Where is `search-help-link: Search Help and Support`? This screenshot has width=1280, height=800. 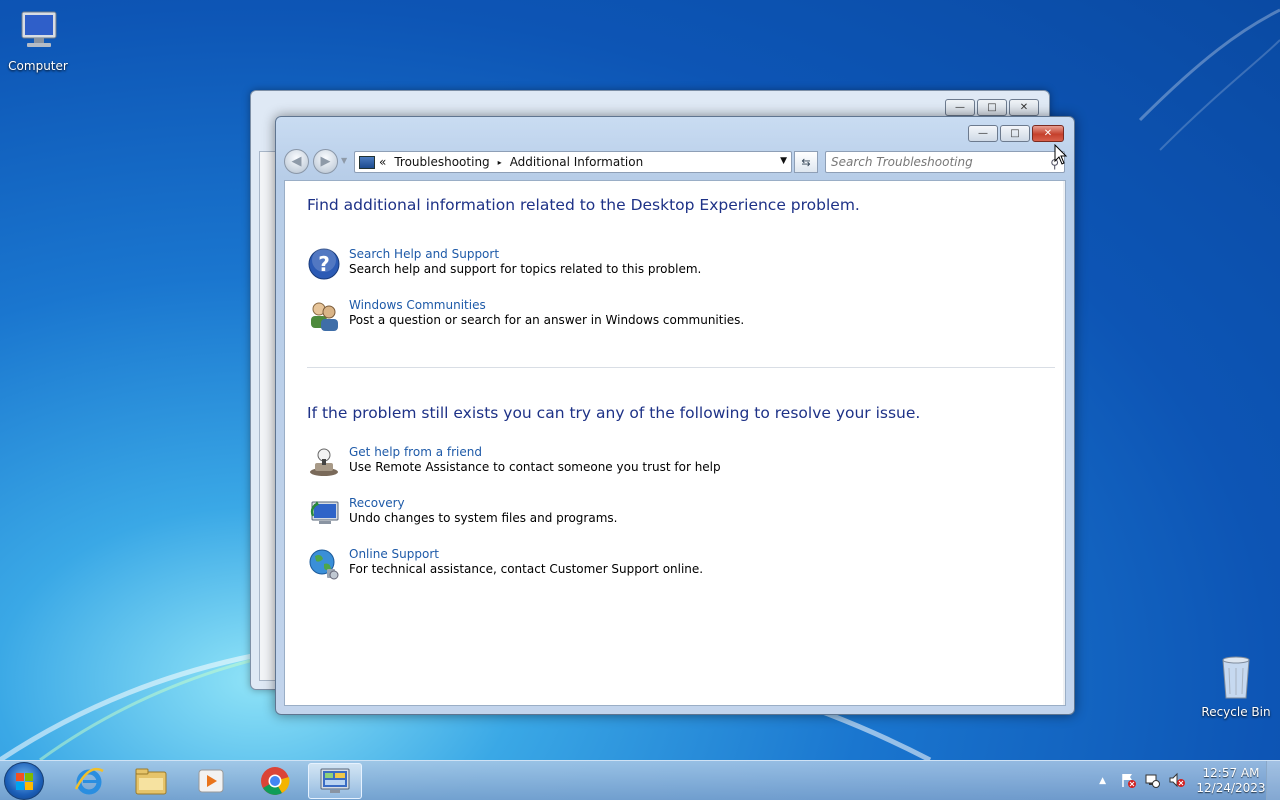
search-help-link: Search Help and Support is located at coordinates (525, 254).